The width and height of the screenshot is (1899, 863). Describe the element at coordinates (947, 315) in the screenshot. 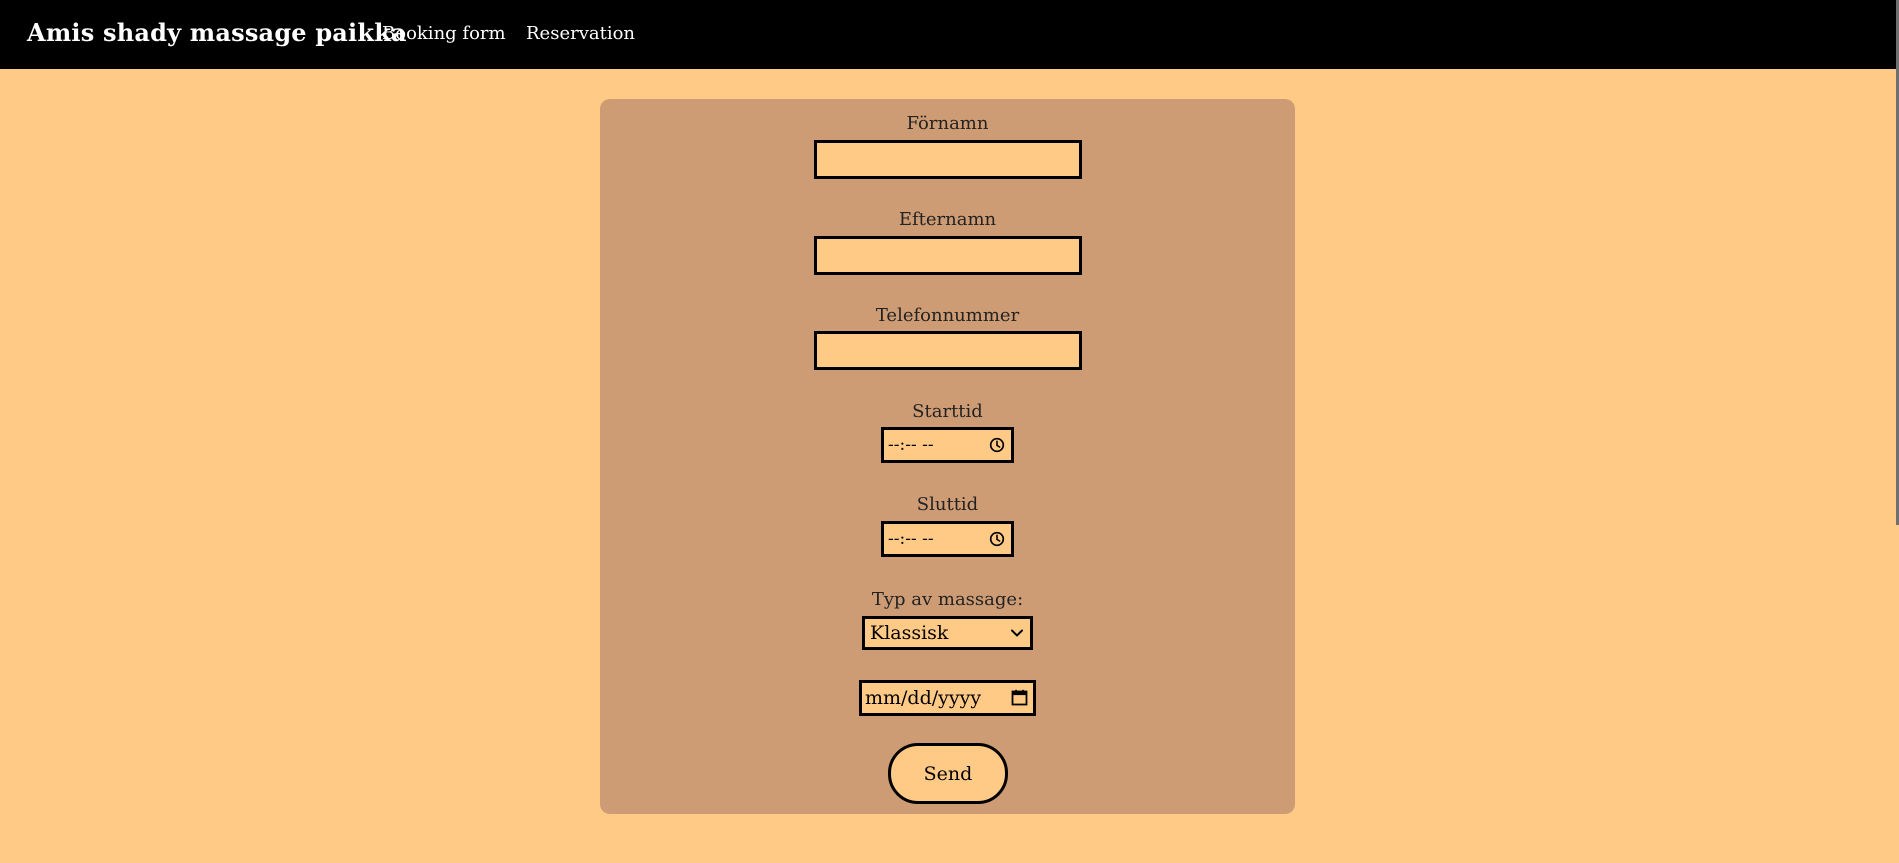

I see `phone-label: Telefonnummer` at that location.